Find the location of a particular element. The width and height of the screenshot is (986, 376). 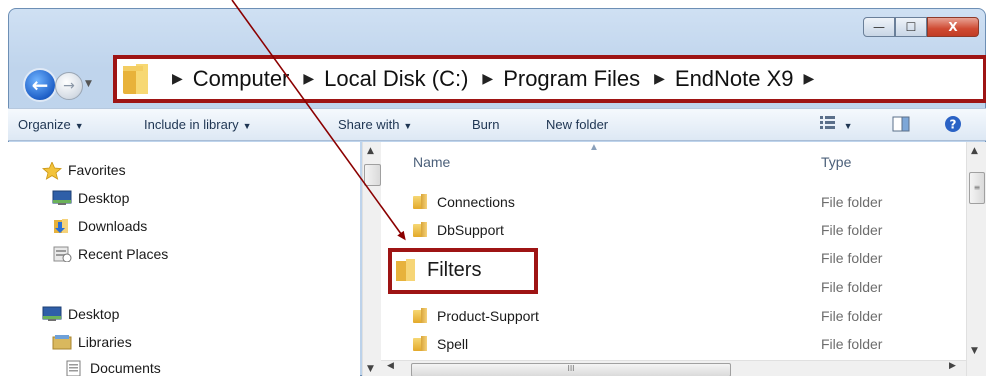

vertical-scroll-thumb: ≡ is located at coordinates (977, 188).